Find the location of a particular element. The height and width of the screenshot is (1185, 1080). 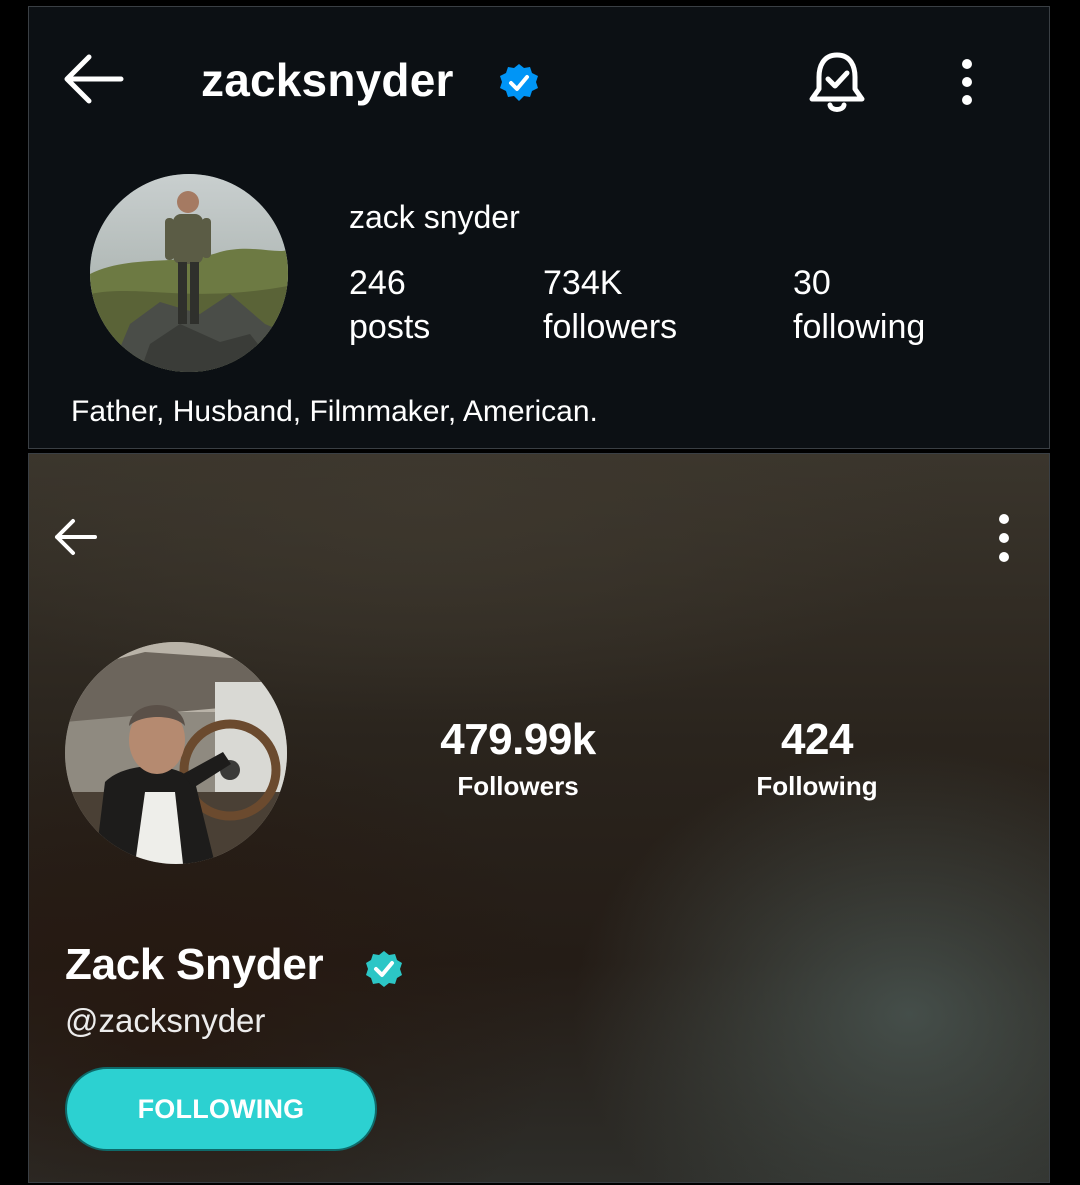

followers-count: 479.99k is located at coordinates (518, 739).